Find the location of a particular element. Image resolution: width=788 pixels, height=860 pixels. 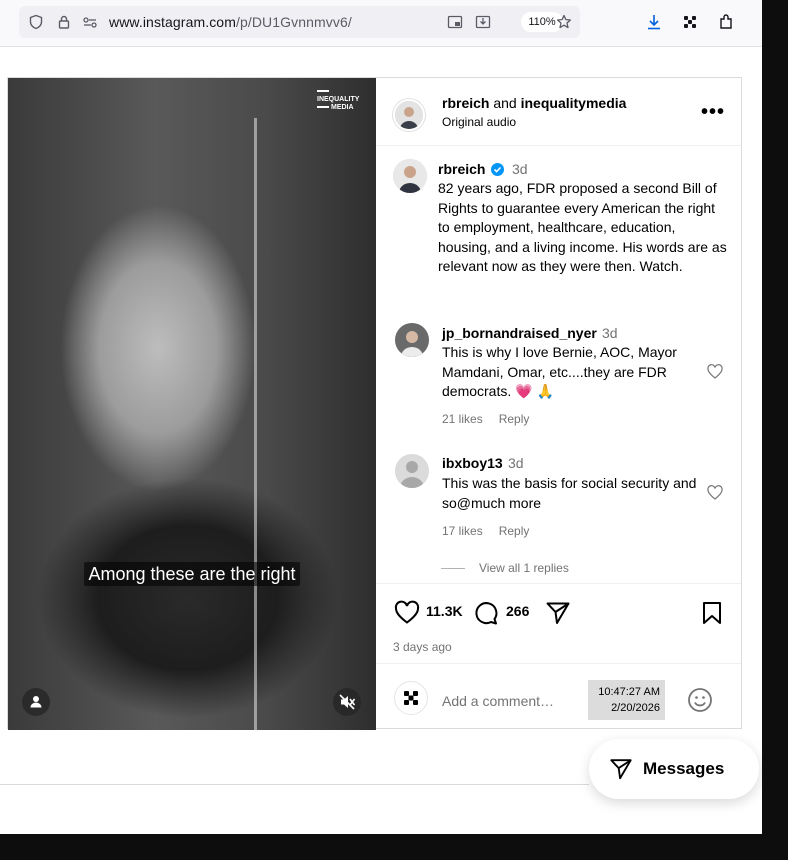

mute-button is located at coordinates (347, 702).